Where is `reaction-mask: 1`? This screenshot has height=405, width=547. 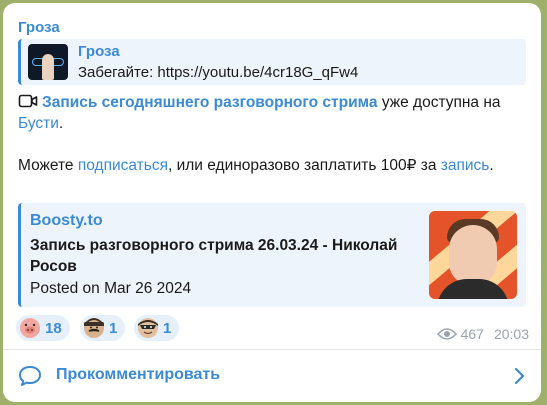 reaction-mask: 1 is located at coordinates (157, 328).